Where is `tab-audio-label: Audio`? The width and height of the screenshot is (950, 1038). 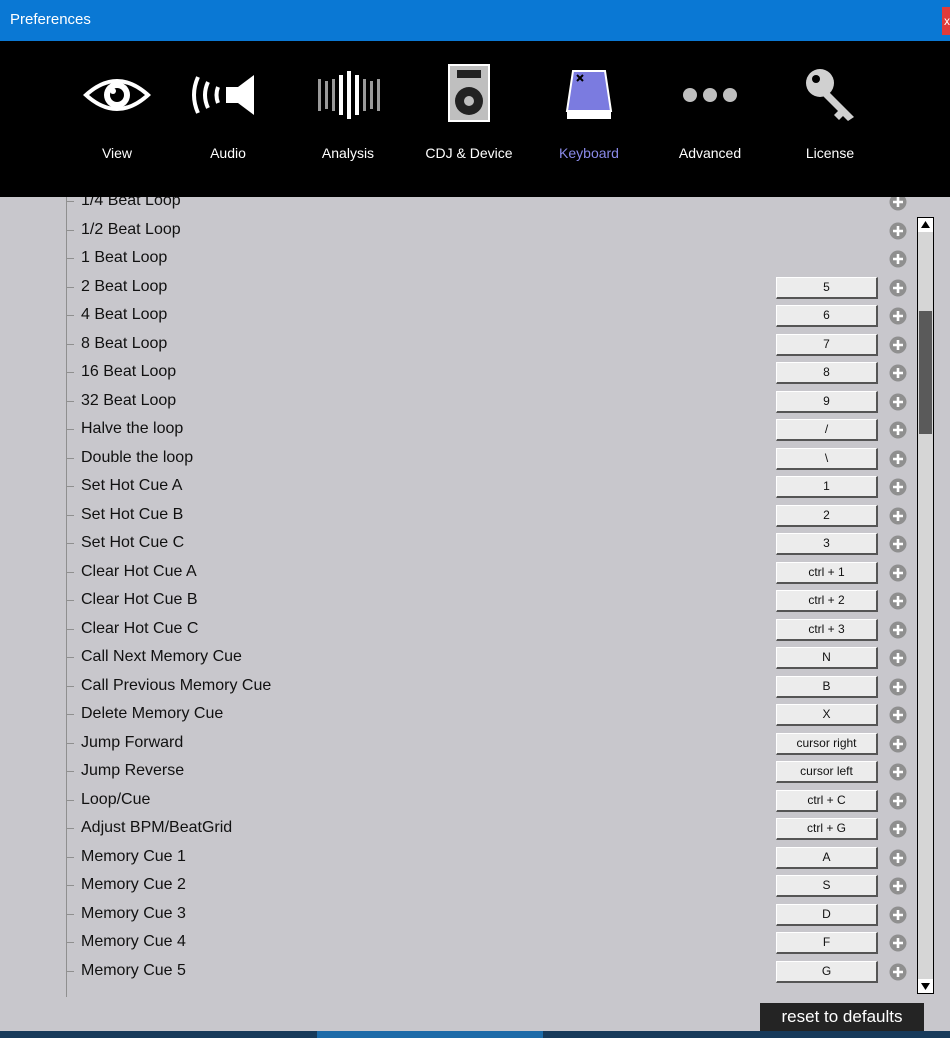
tab-audio-label: Audio is located at coordinates (228, 153).